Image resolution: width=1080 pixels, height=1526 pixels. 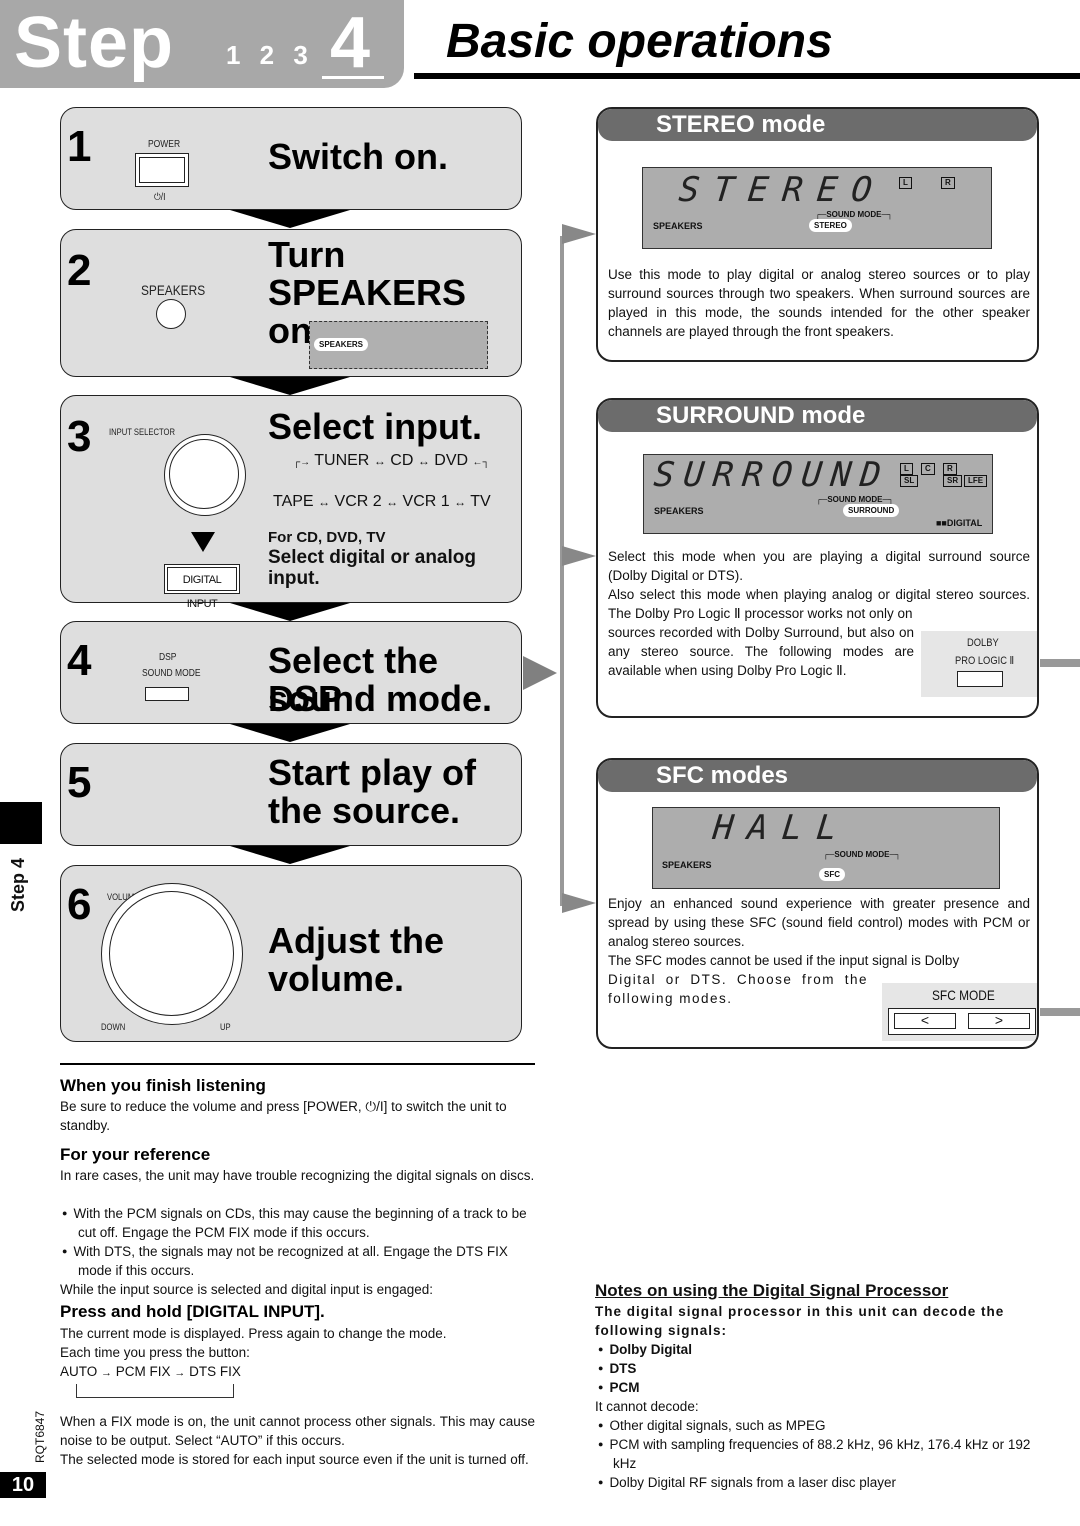 What do you see at coordinates (143, 1371) in the screenshot?
I see `mode-pcm-fix: PCM FIX` at bounding box center [143, 1371].